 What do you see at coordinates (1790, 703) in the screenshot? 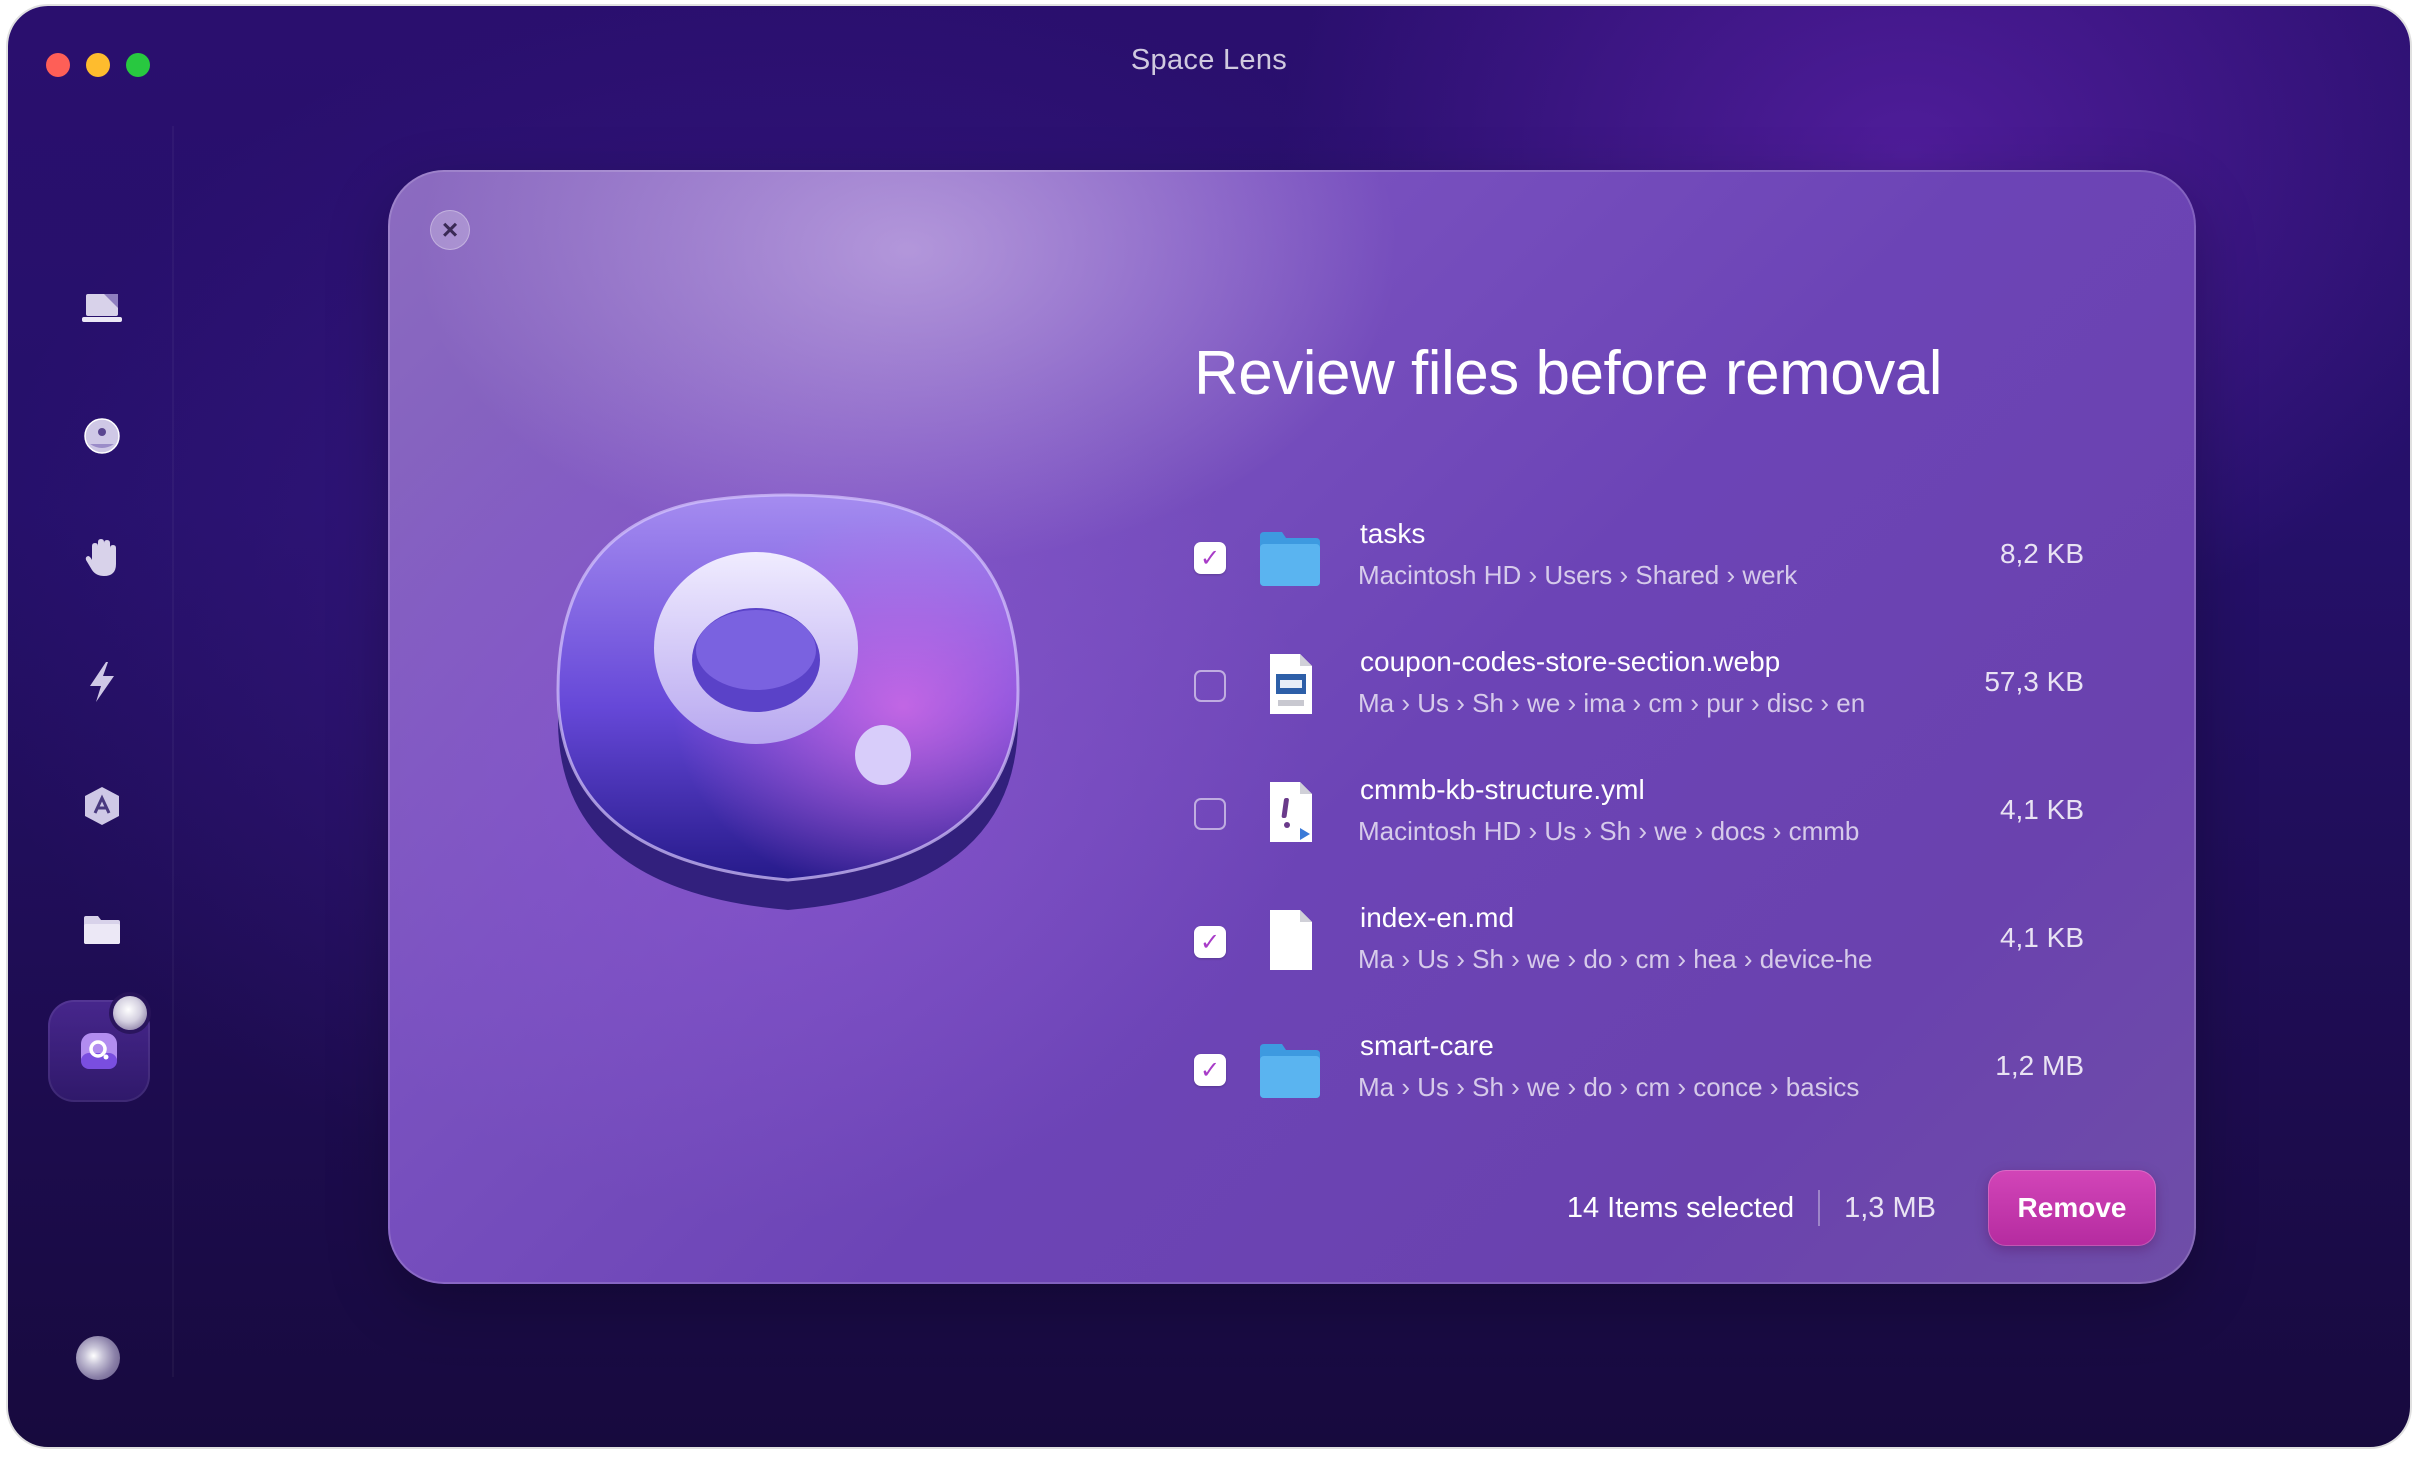
I see `path-segment: disc` at bounding box center [1790, 703].